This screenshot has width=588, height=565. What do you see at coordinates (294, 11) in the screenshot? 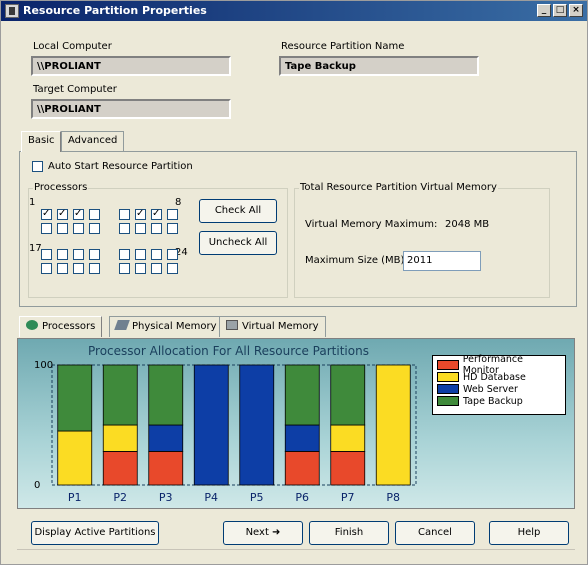
I see `title-bar: Resource Partition Properties _ □ ×` at bounding box center [294, 11].